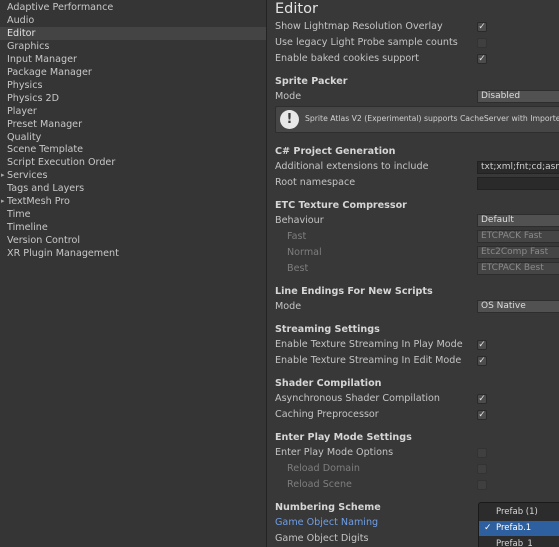  Describe the element at coordinates (42, 59) in the screenshot. I see `sidebar-item-input-manager: Input Manager` at that location.